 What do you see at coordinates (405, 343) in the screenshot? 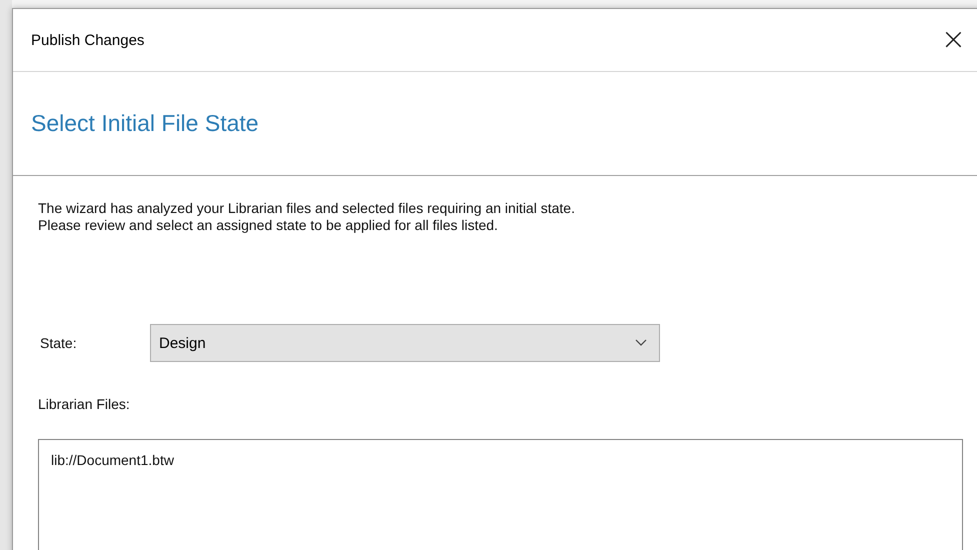
I see `state-dropdown: Design` at bounding box center [405, 343].